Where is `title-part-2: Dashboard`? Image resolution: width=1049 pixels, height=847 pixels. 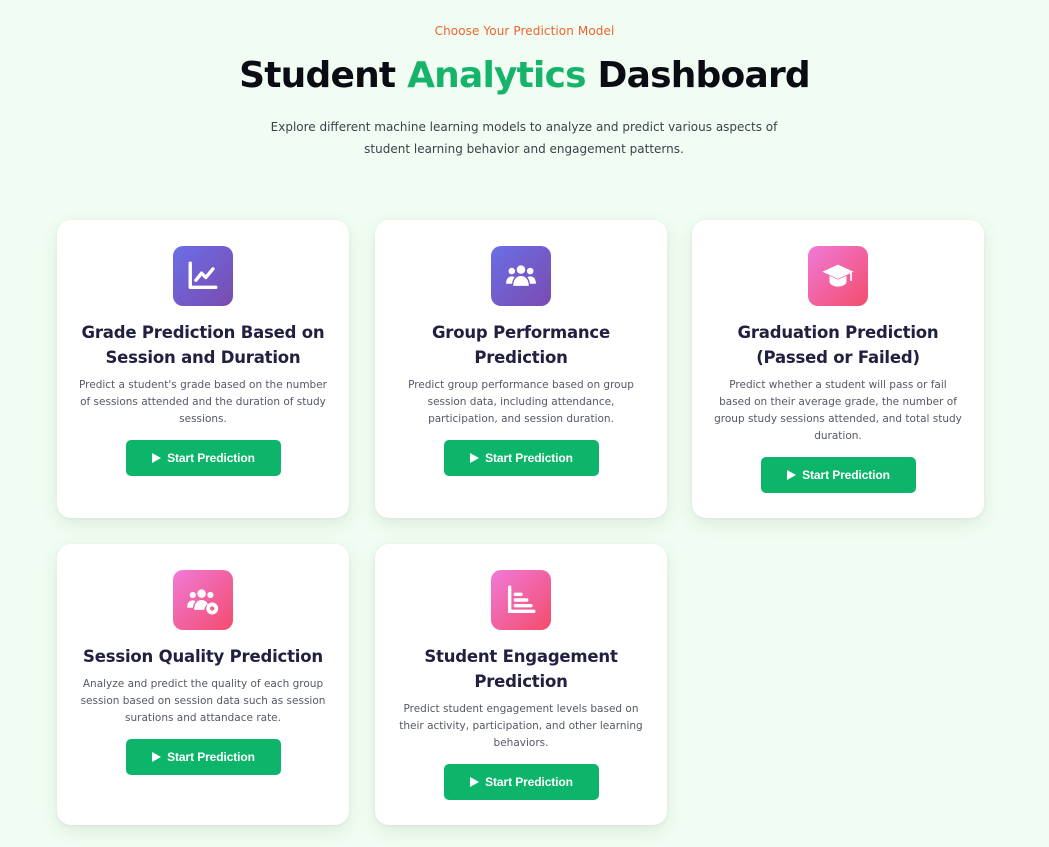
title-part-2: Dashboard is located at coordinates (698, 75).